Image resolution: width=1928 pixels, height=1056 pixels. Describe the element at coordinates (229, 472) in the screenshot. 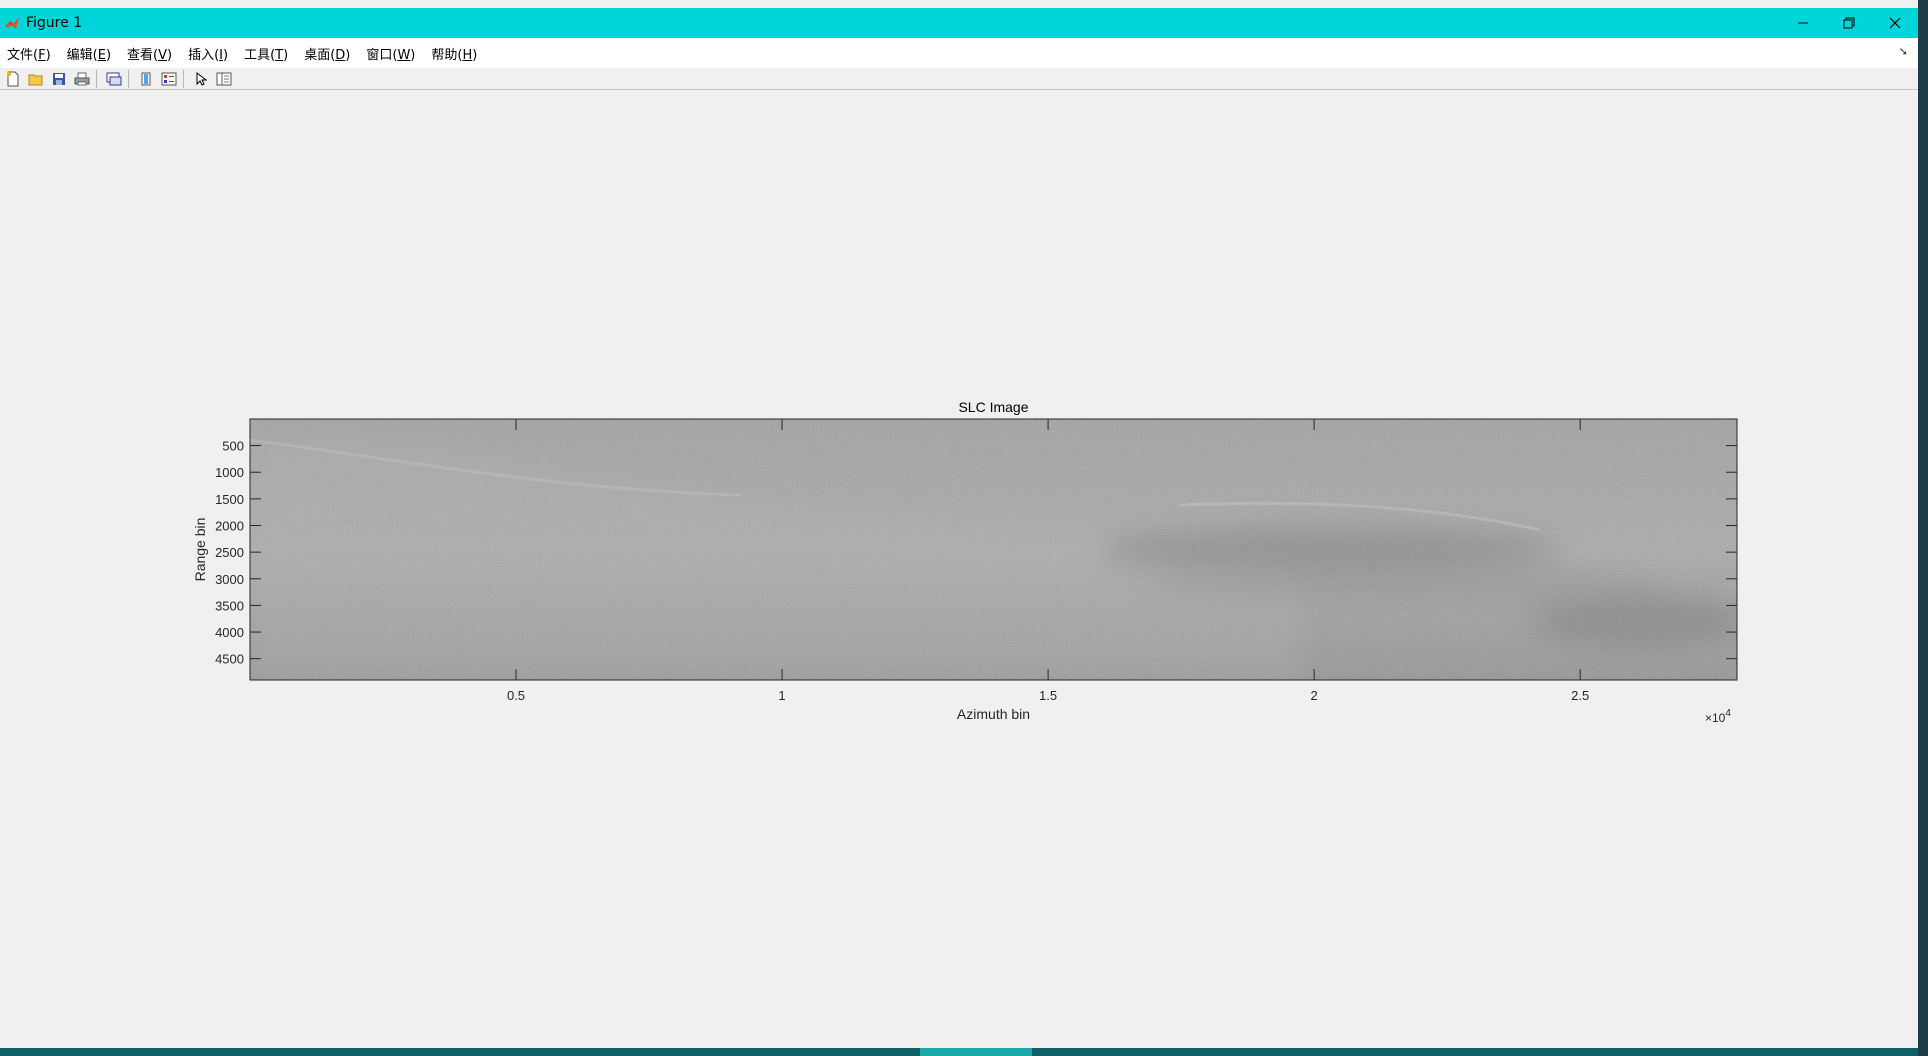

I see `y-tick-label: 1000` at that location.